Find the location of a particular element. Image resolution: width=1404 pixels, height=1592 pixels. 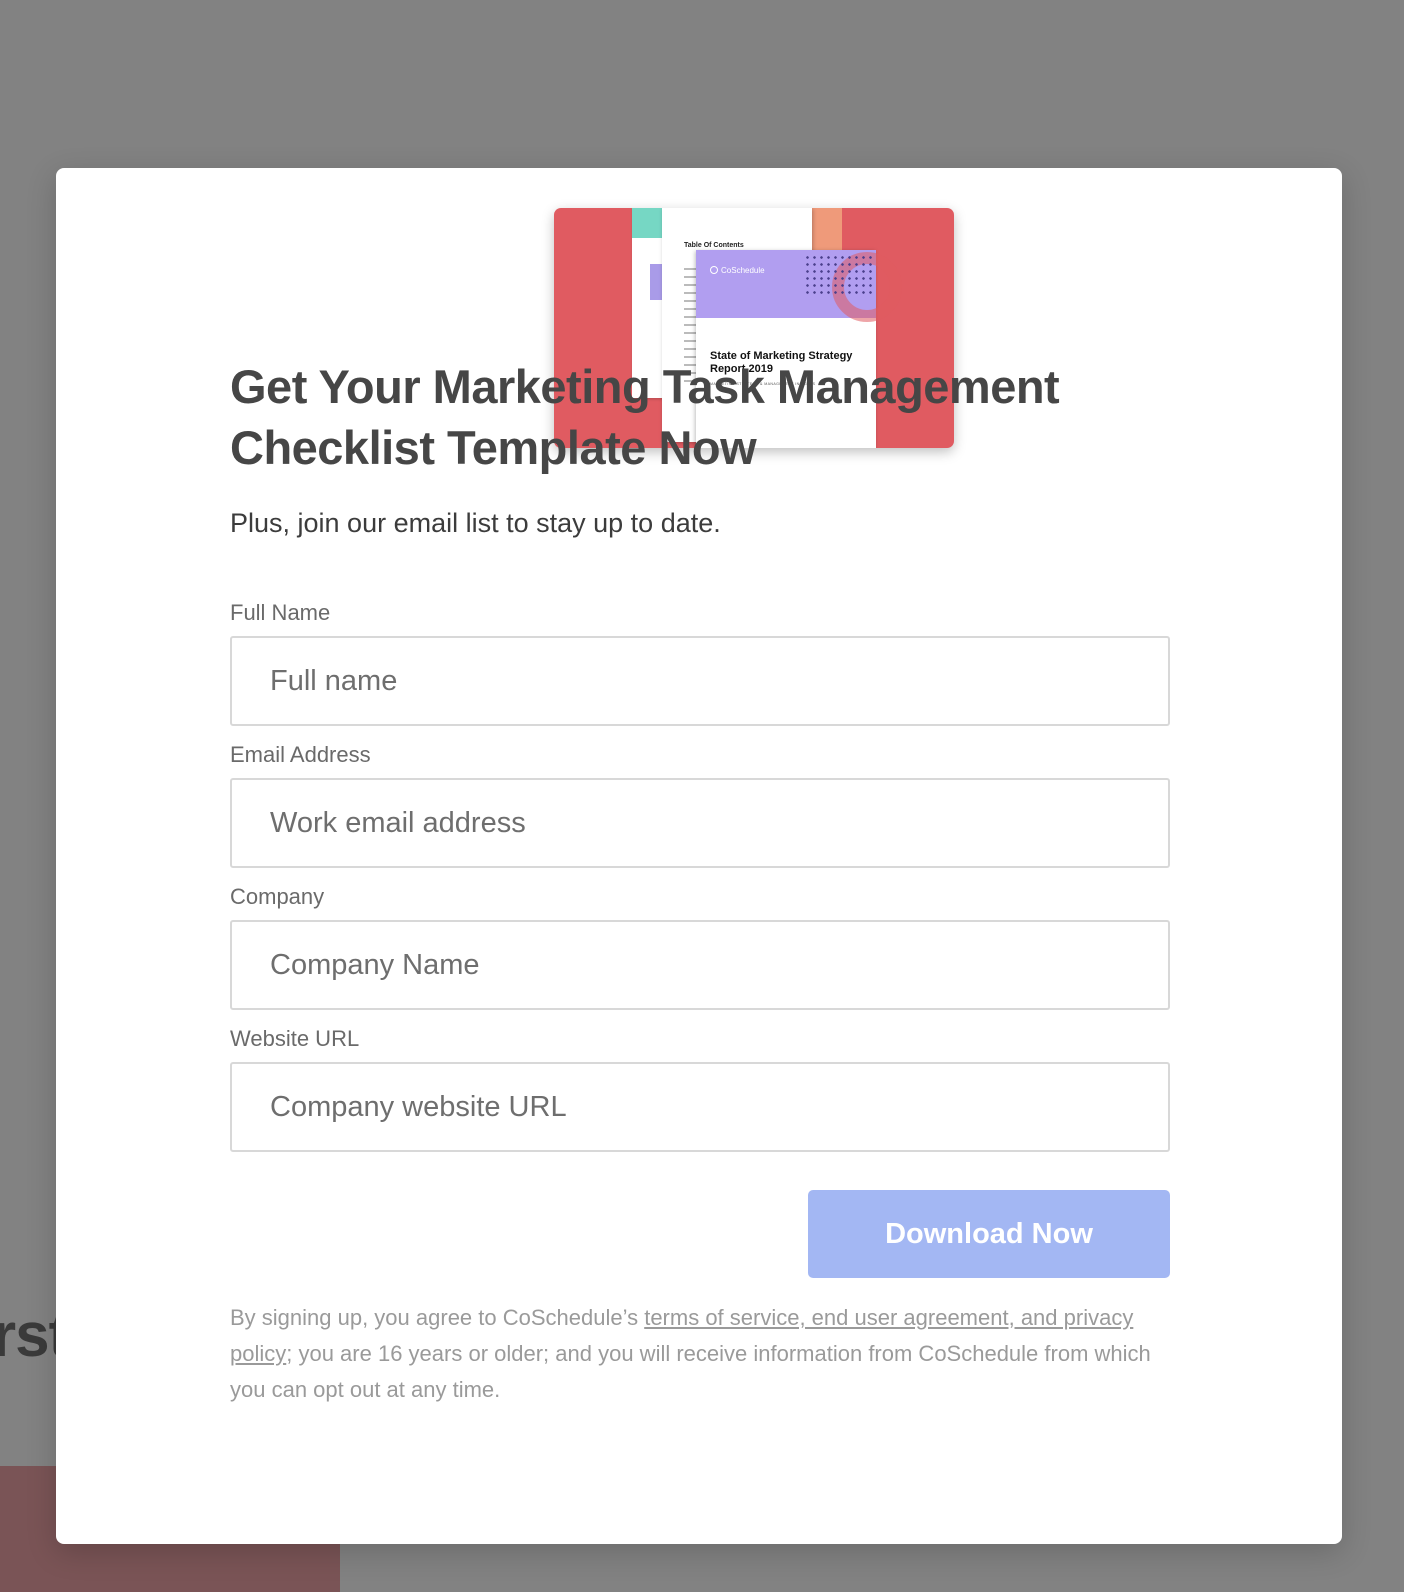

cover-dot-pattern is located at coordinates (839, 274).